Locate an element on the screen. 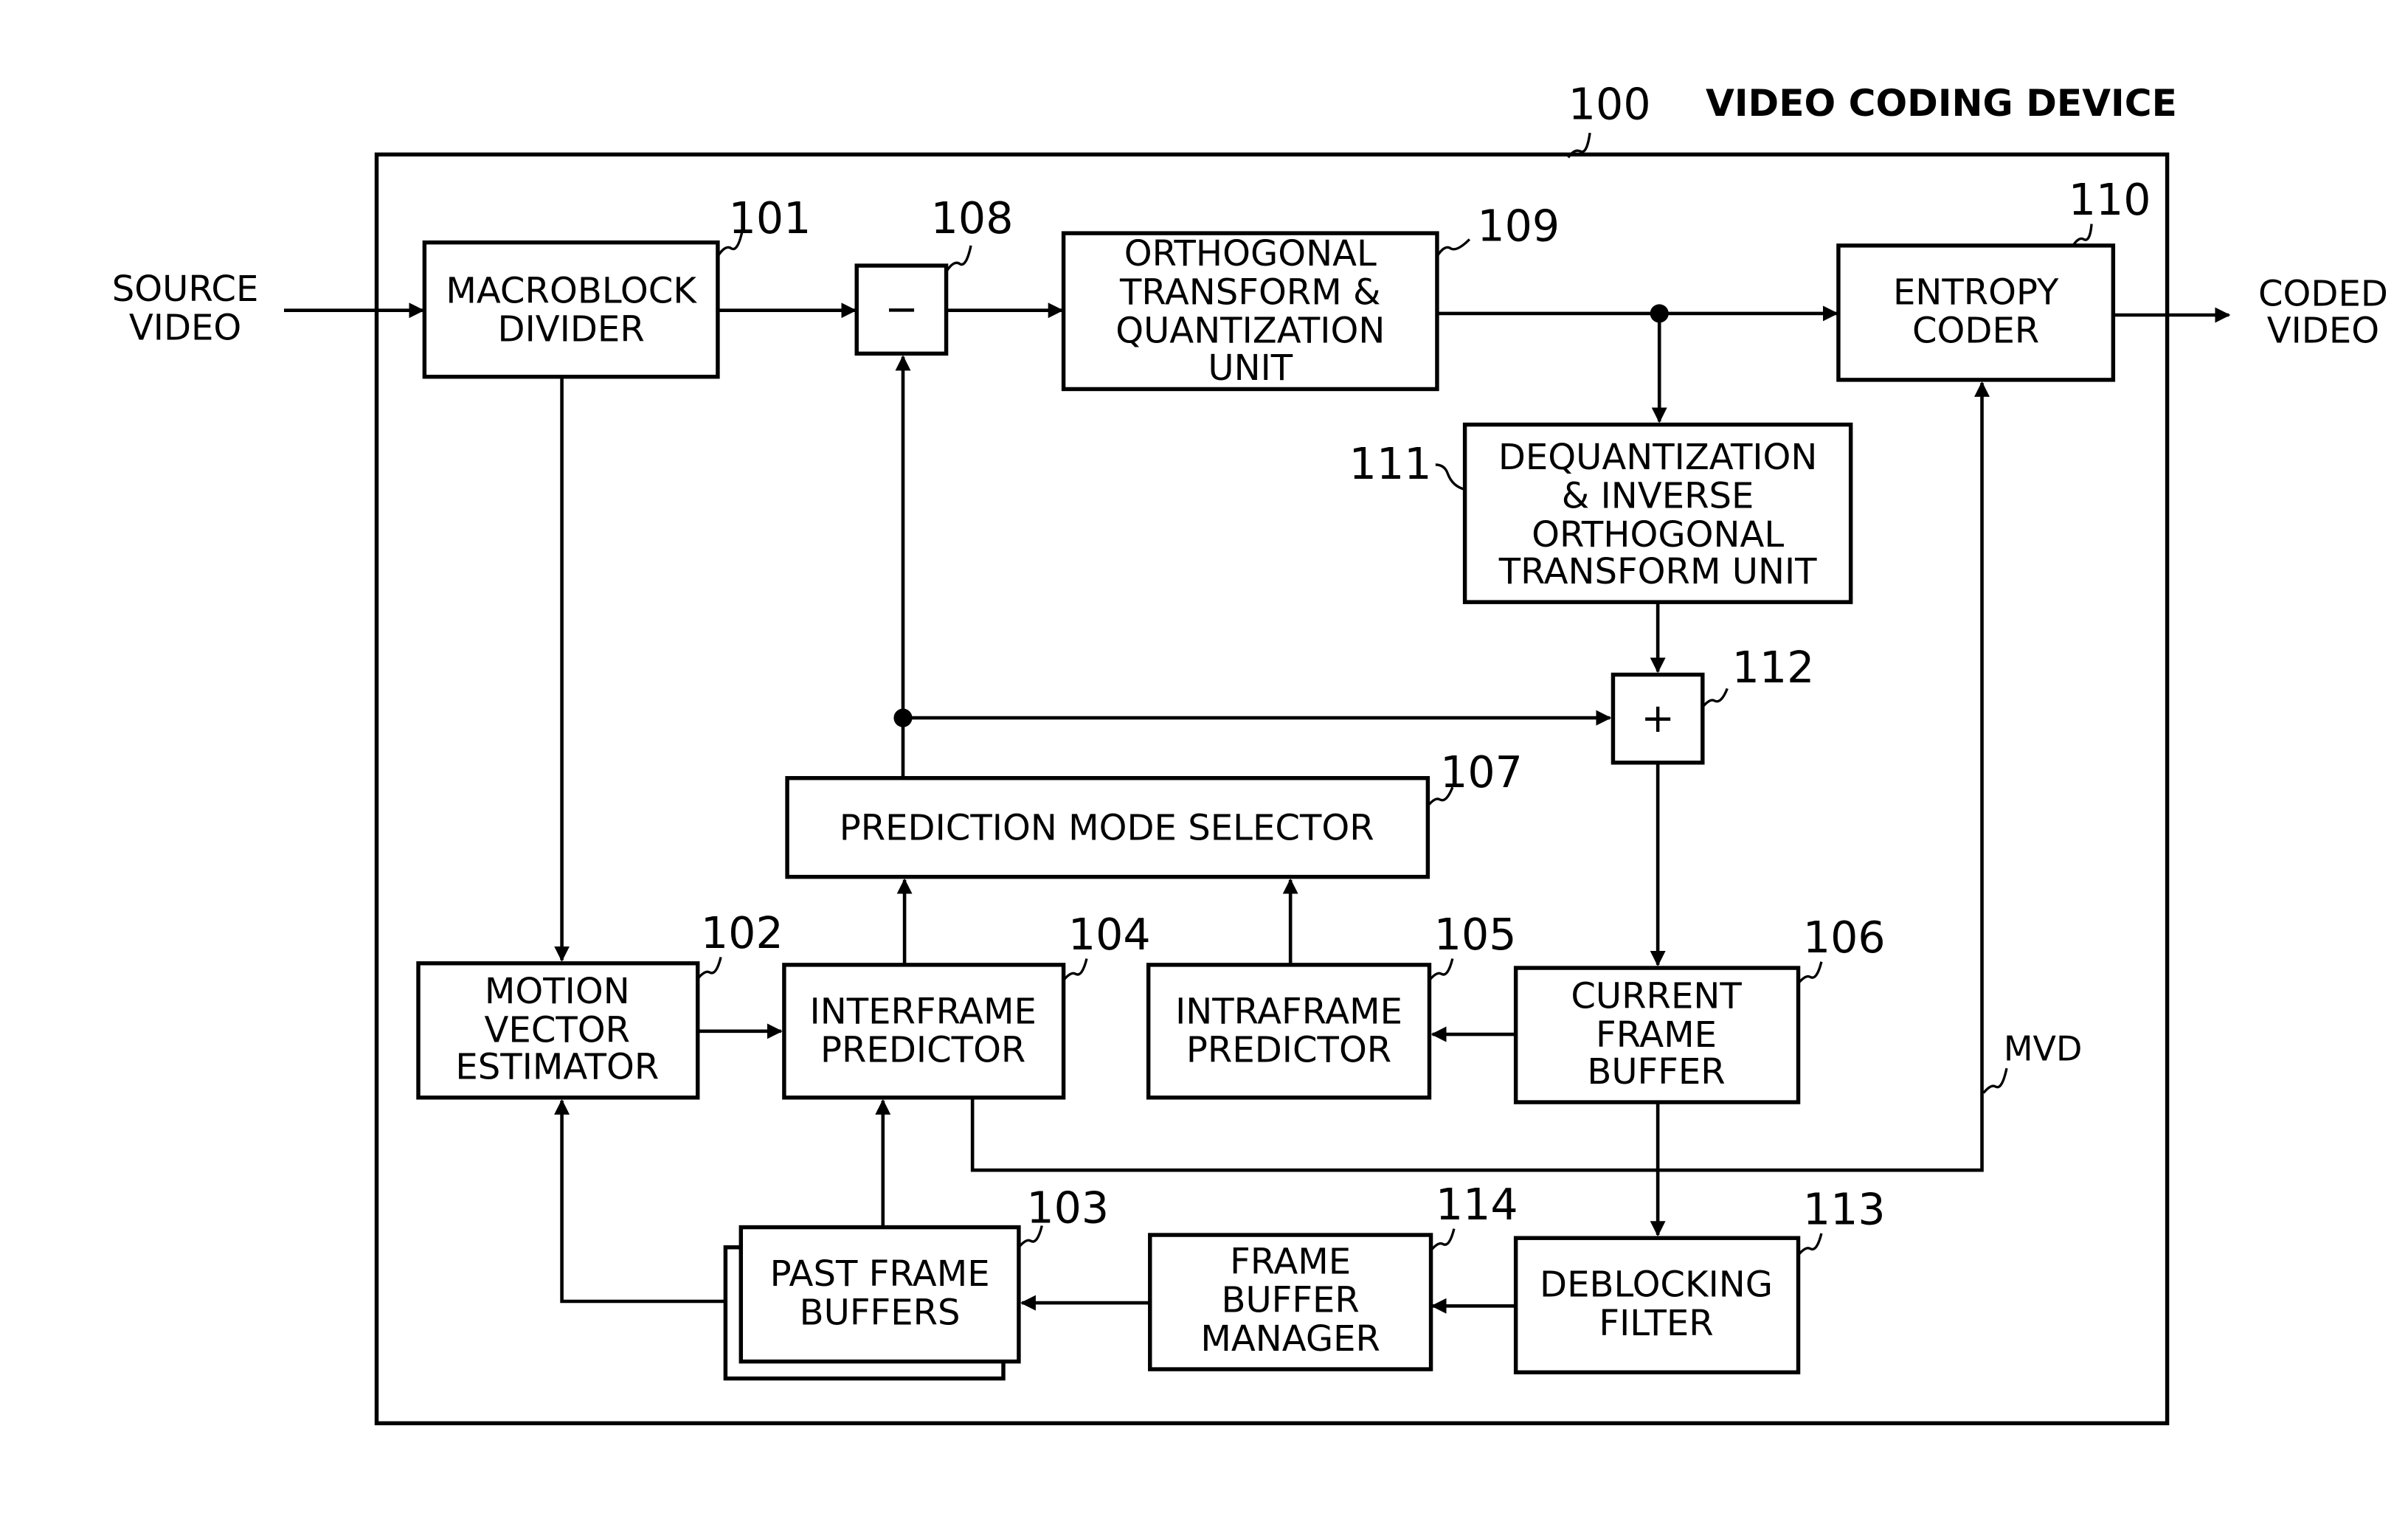 The image size is (2408, 1516). deblocking-line-2: FILTER is located at coordinates (1656, 1323).